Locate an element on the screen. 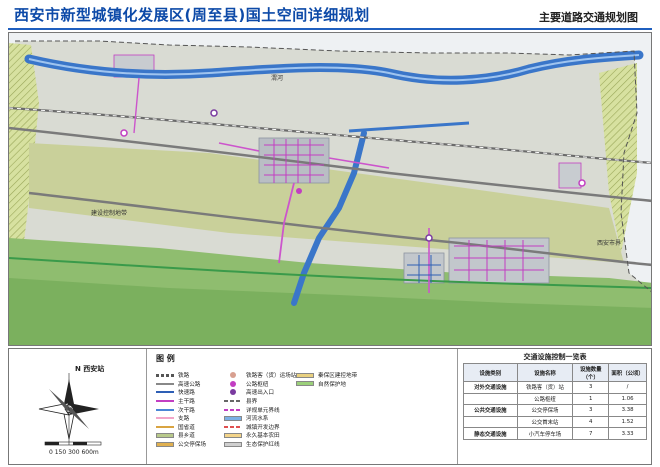  legend-label: 国省道 is located at coordinates (186, 427).